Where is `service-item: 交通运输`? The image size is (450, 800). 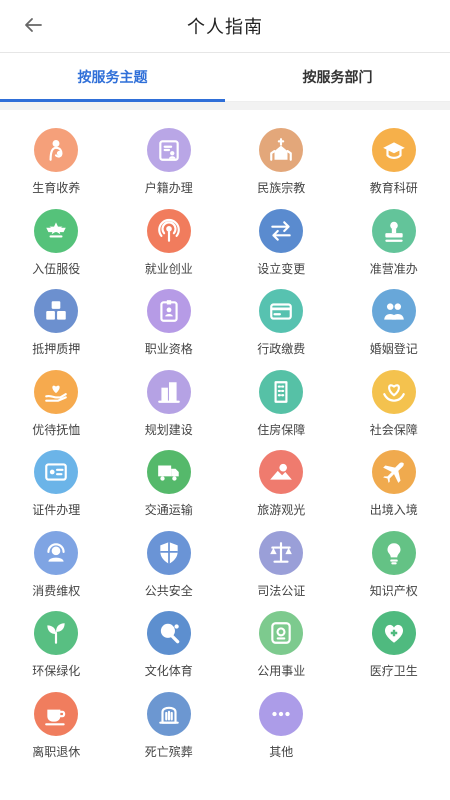 service-item: 交通运输 is located at coordinates (169, 484).